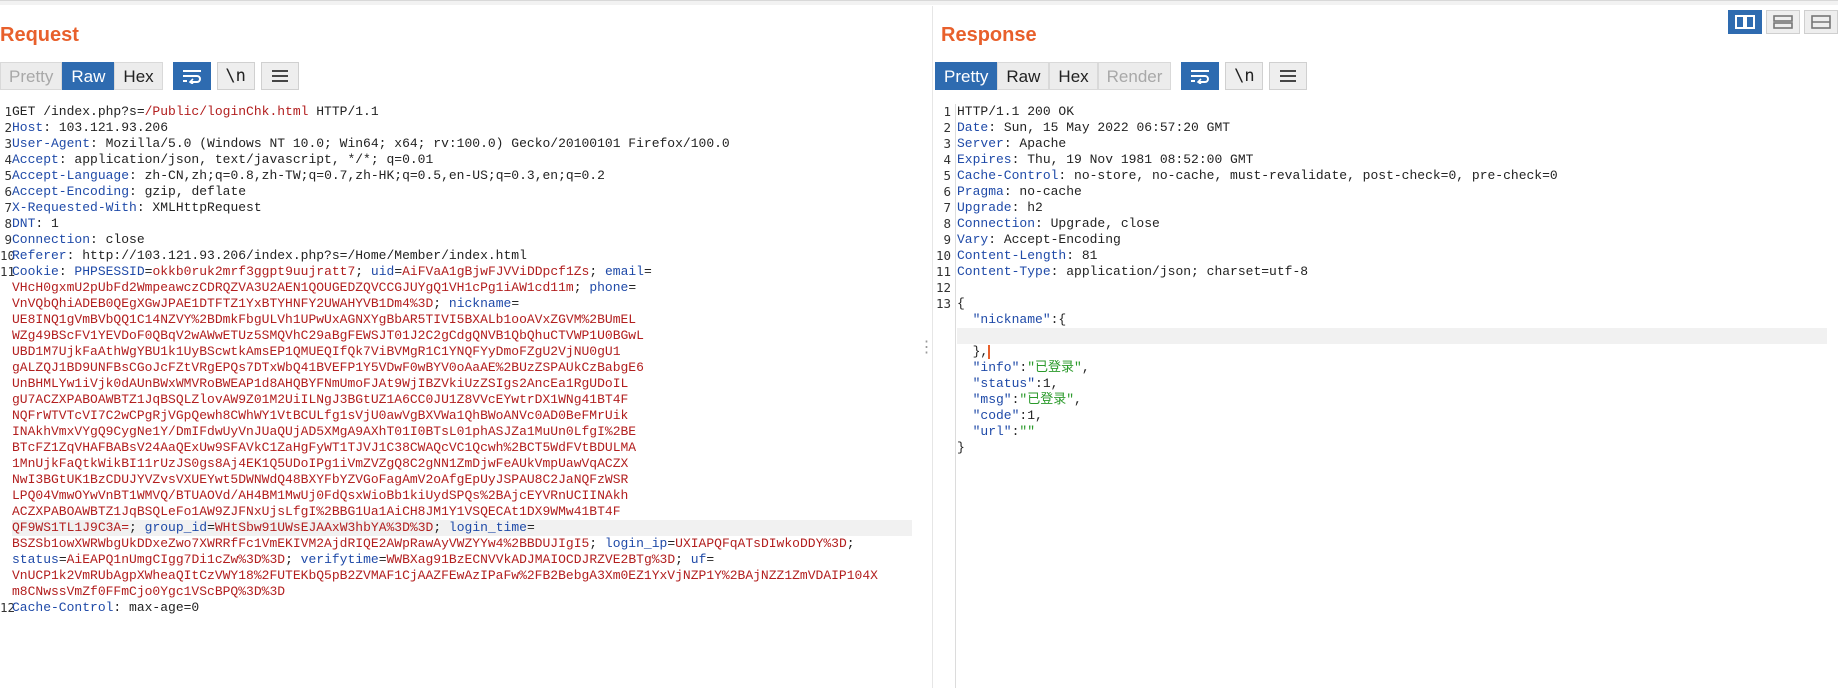  Describe the element at coordinates (74, 207) in the screenshot. I see `code-token: X-Requested-With` at that location.